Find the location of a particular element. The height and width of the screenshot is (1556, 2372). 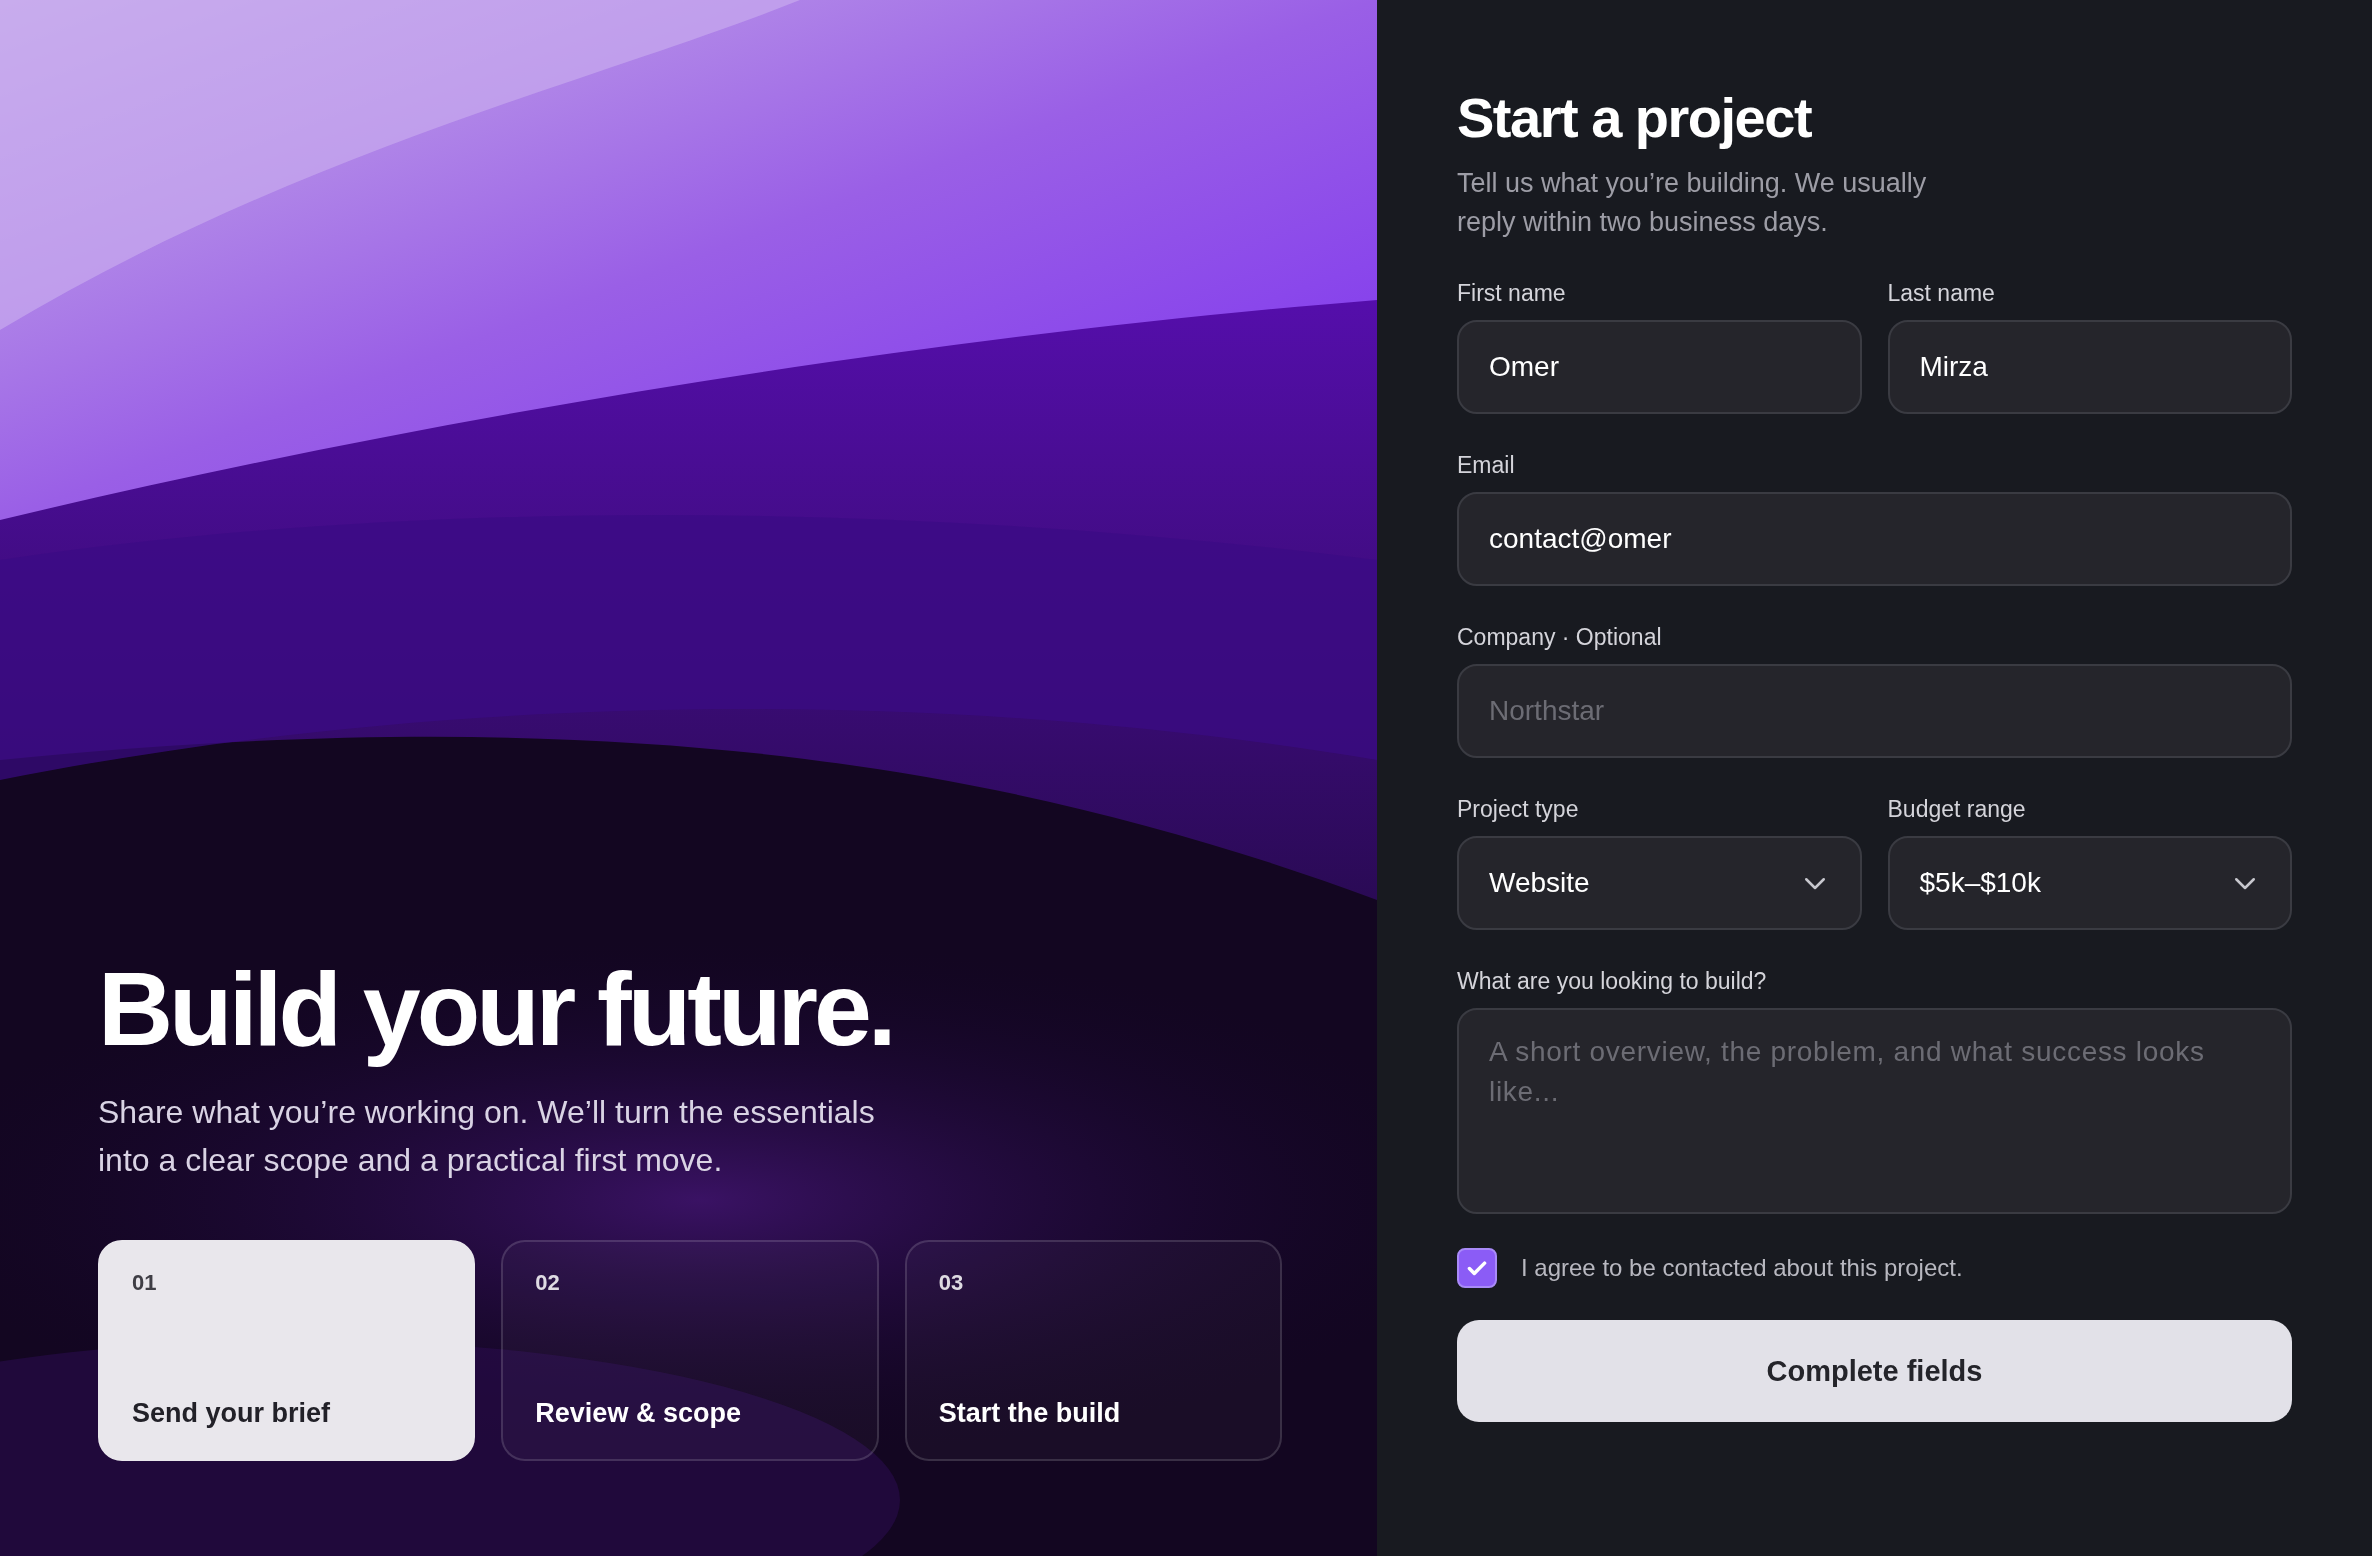

field-label: Project type is located at coordinates (1518, 809).